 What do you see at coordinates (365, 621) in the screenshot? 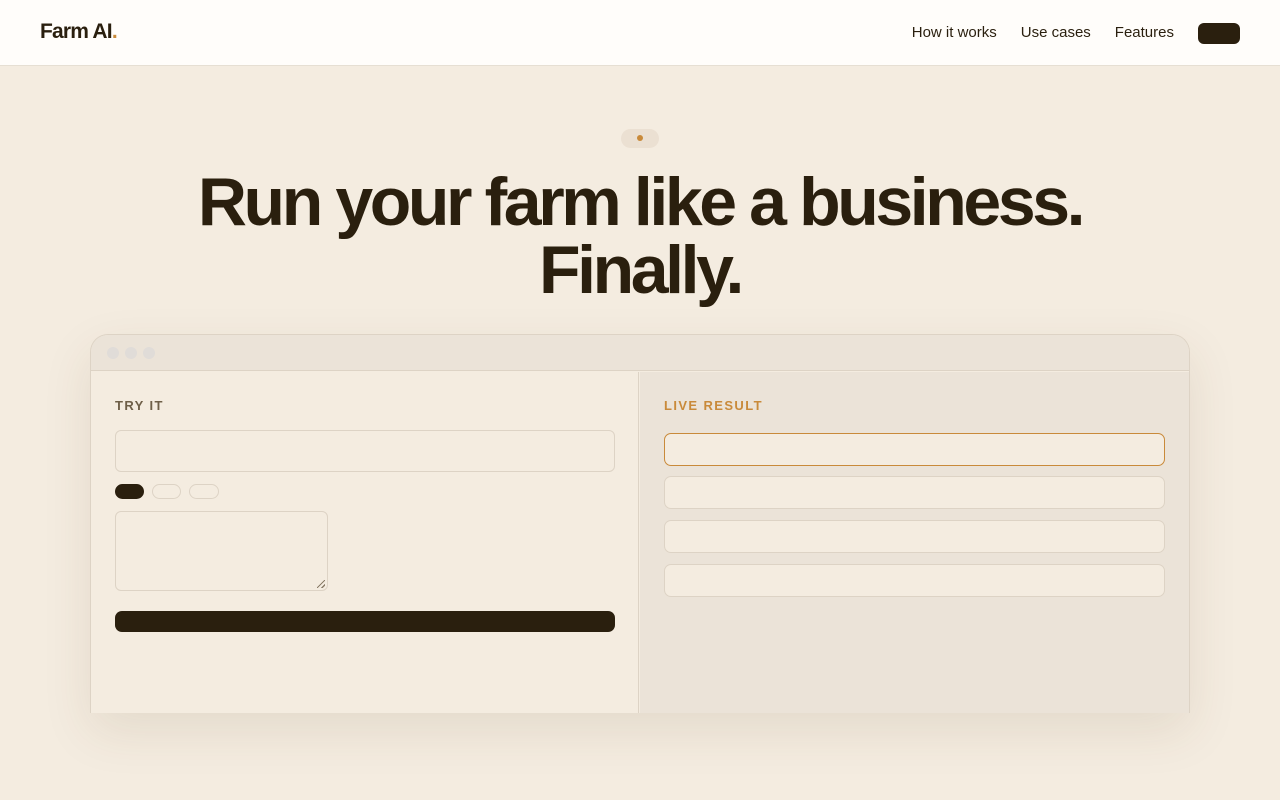
I see `submit-button` at bounding box center [365, 621].